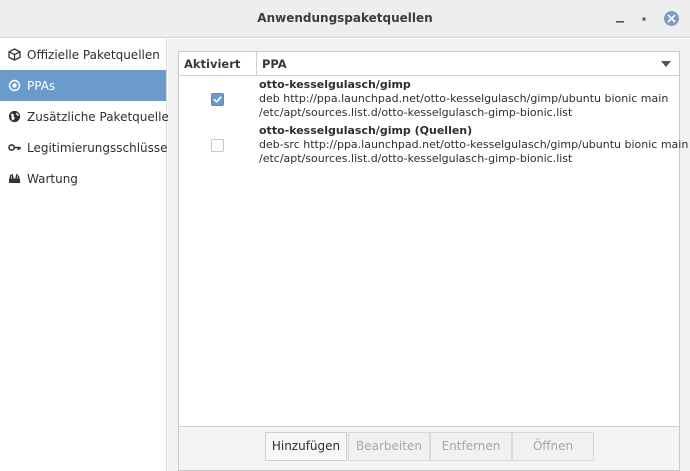  I want to click on globe-icon, so click(14, 116).